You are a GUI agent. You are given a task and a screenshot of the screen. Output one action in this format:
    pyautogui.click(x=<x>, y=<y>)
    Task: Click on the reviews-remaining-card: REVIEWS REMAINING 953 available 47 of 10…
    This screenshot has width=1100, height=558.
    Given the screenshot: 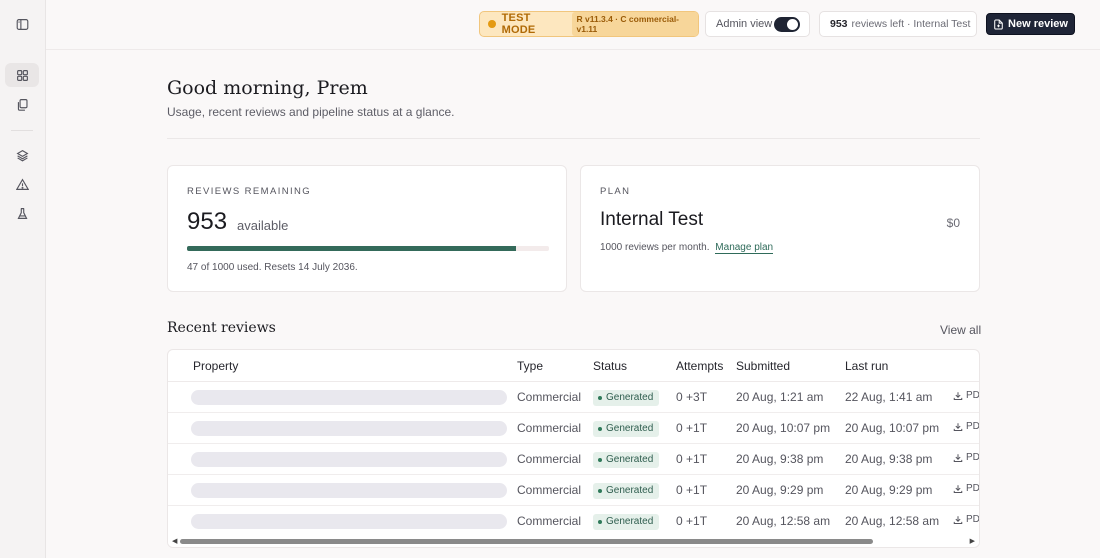 What is the action you would take?
    pyautogui.click(x=367, y=228)
    